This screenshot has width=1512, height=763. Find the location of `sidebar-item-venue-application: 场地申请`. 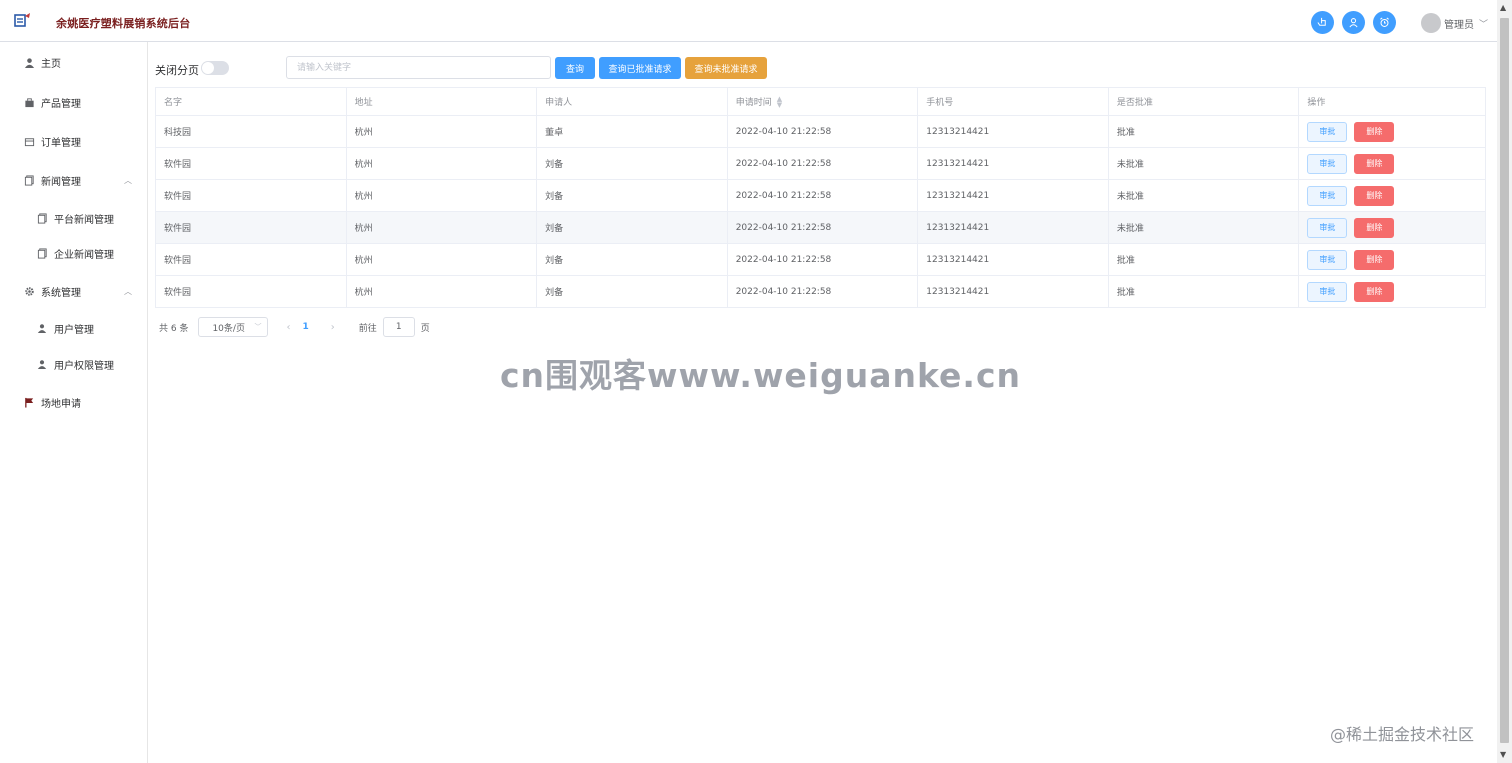

sidebar-item-venue-application: 场地申请 is located at coordinates (74, 402).